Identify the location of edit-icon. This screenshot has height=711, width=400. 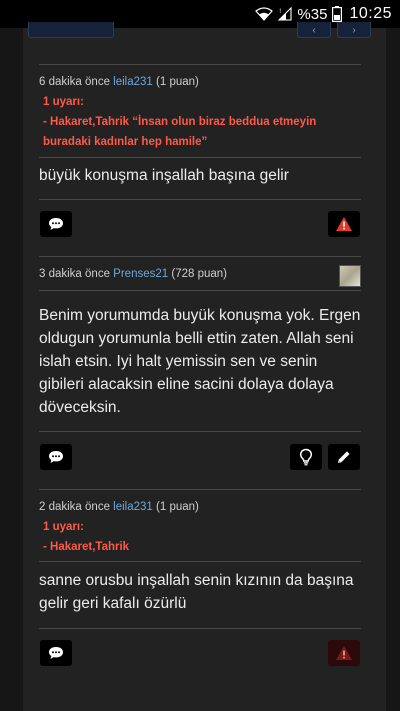
(344, 457).